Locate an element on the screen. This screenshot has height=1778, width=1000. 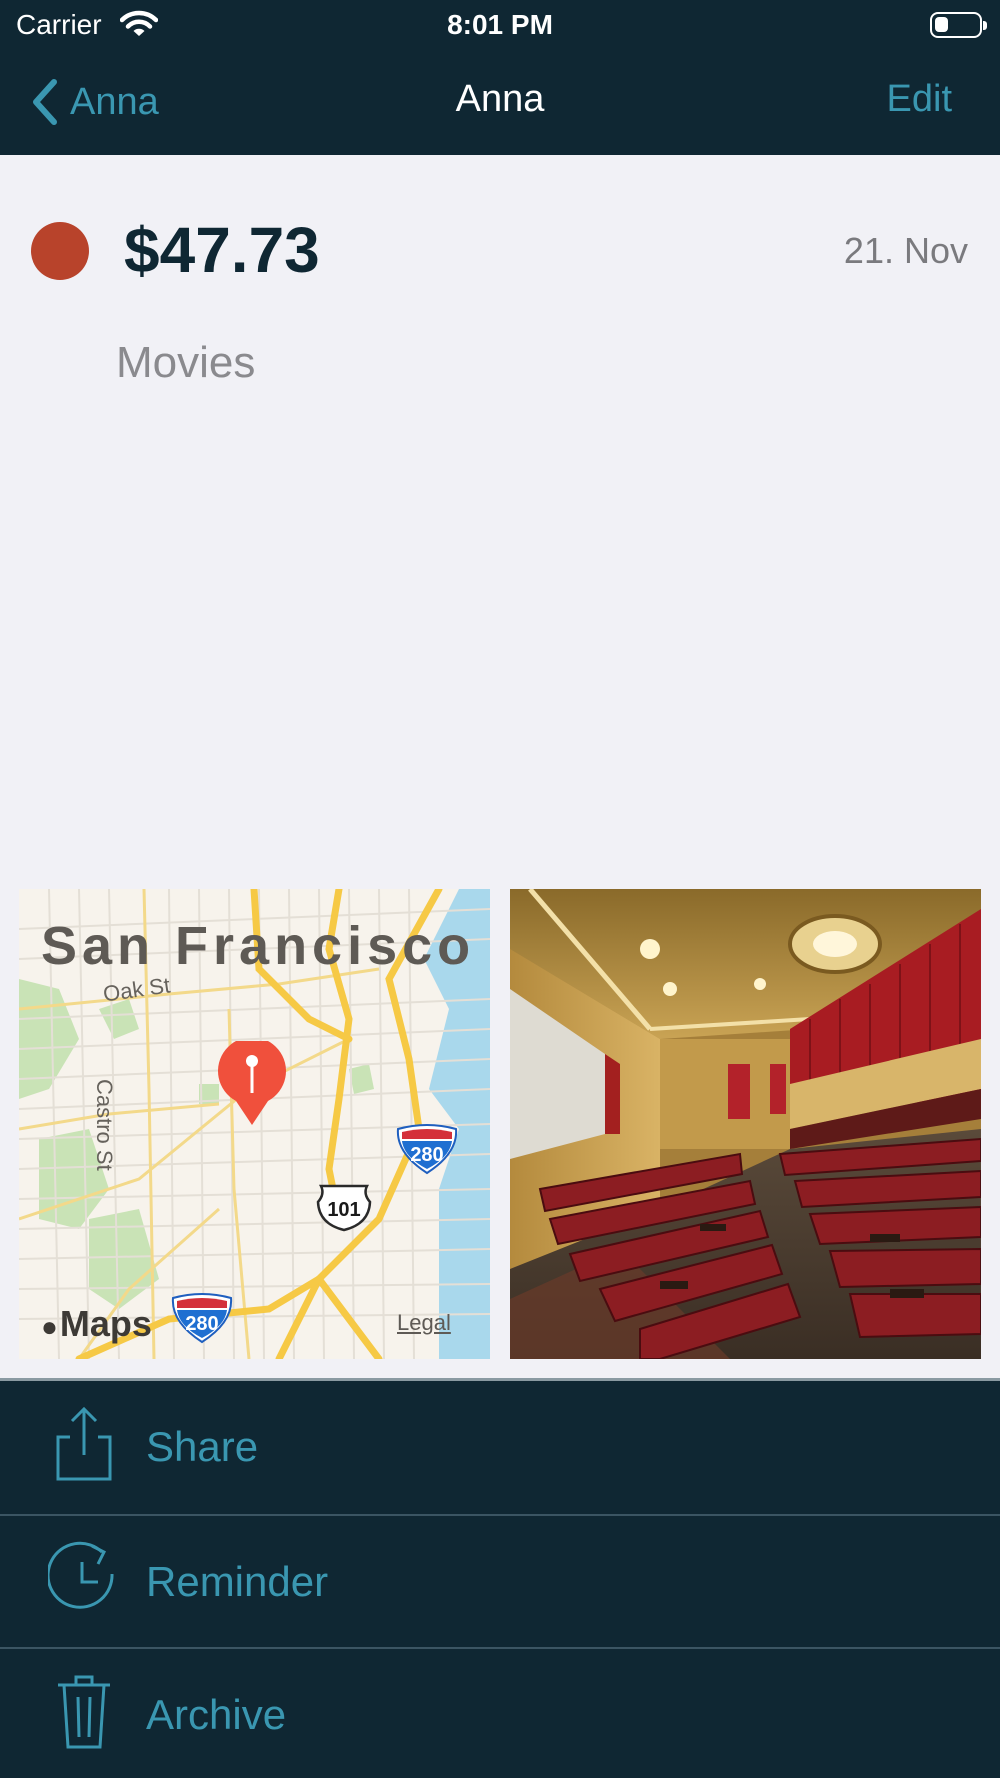
theater-photo-image is located at coordinates (745, 1124).